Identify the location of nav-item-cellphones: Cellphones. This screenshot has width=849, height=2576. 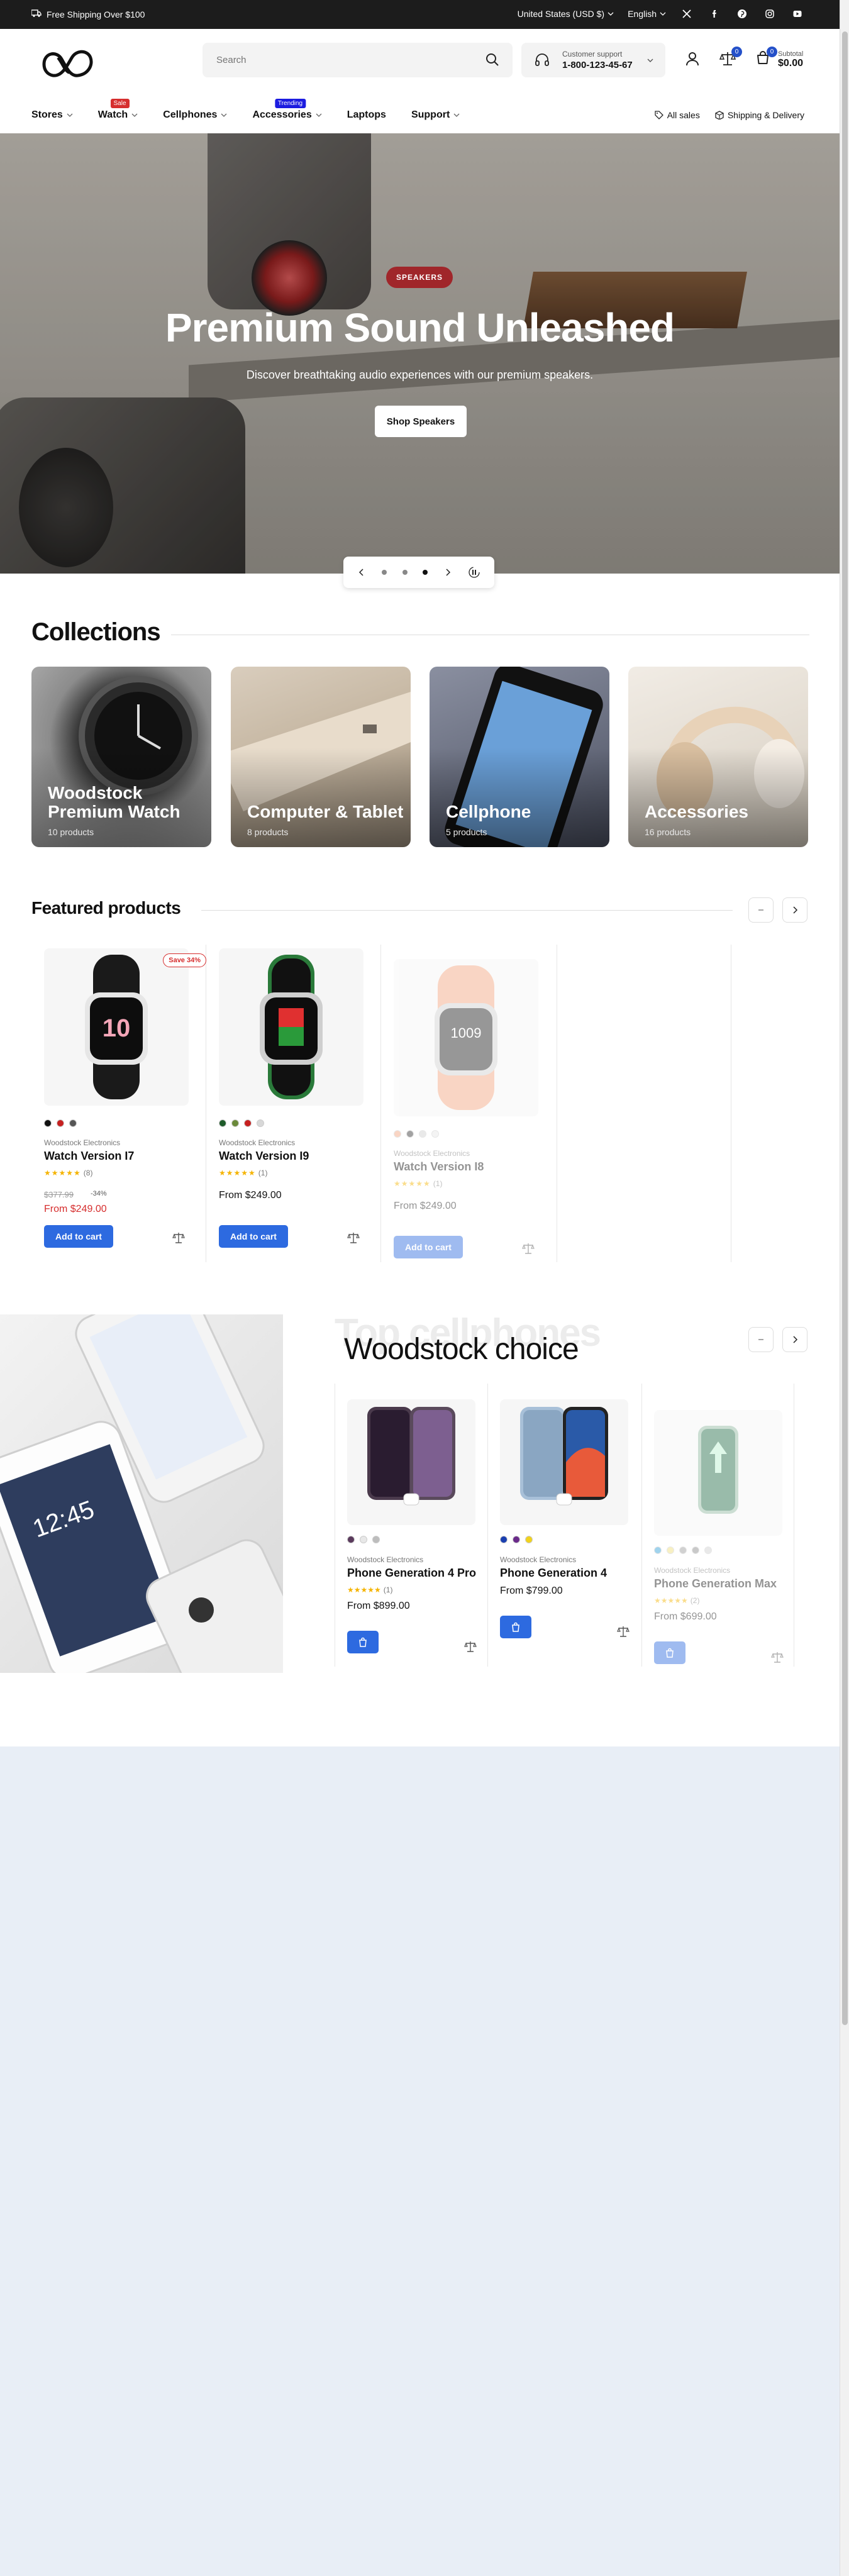
(195, 115).